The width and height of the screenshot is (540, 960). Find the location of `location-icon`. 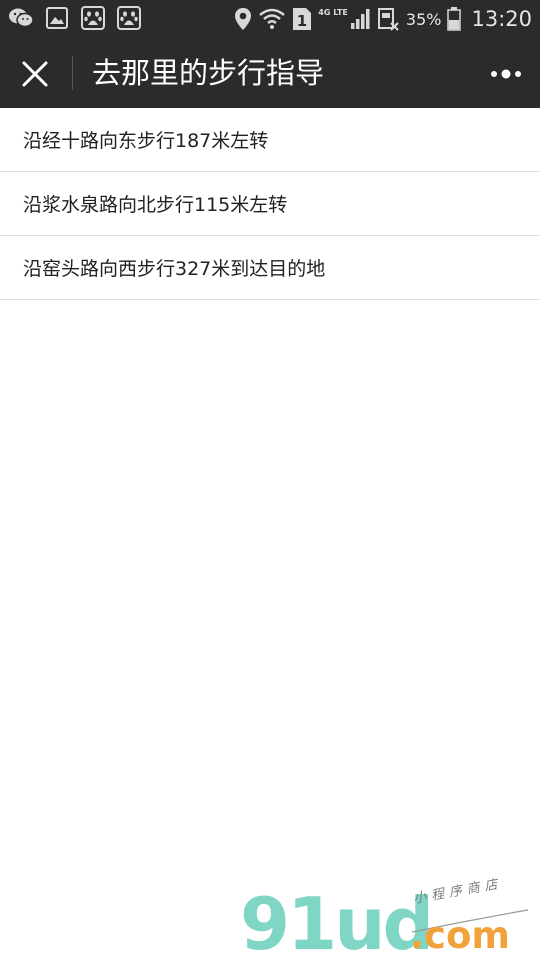

location-icon is located at coordinates (243, 19).